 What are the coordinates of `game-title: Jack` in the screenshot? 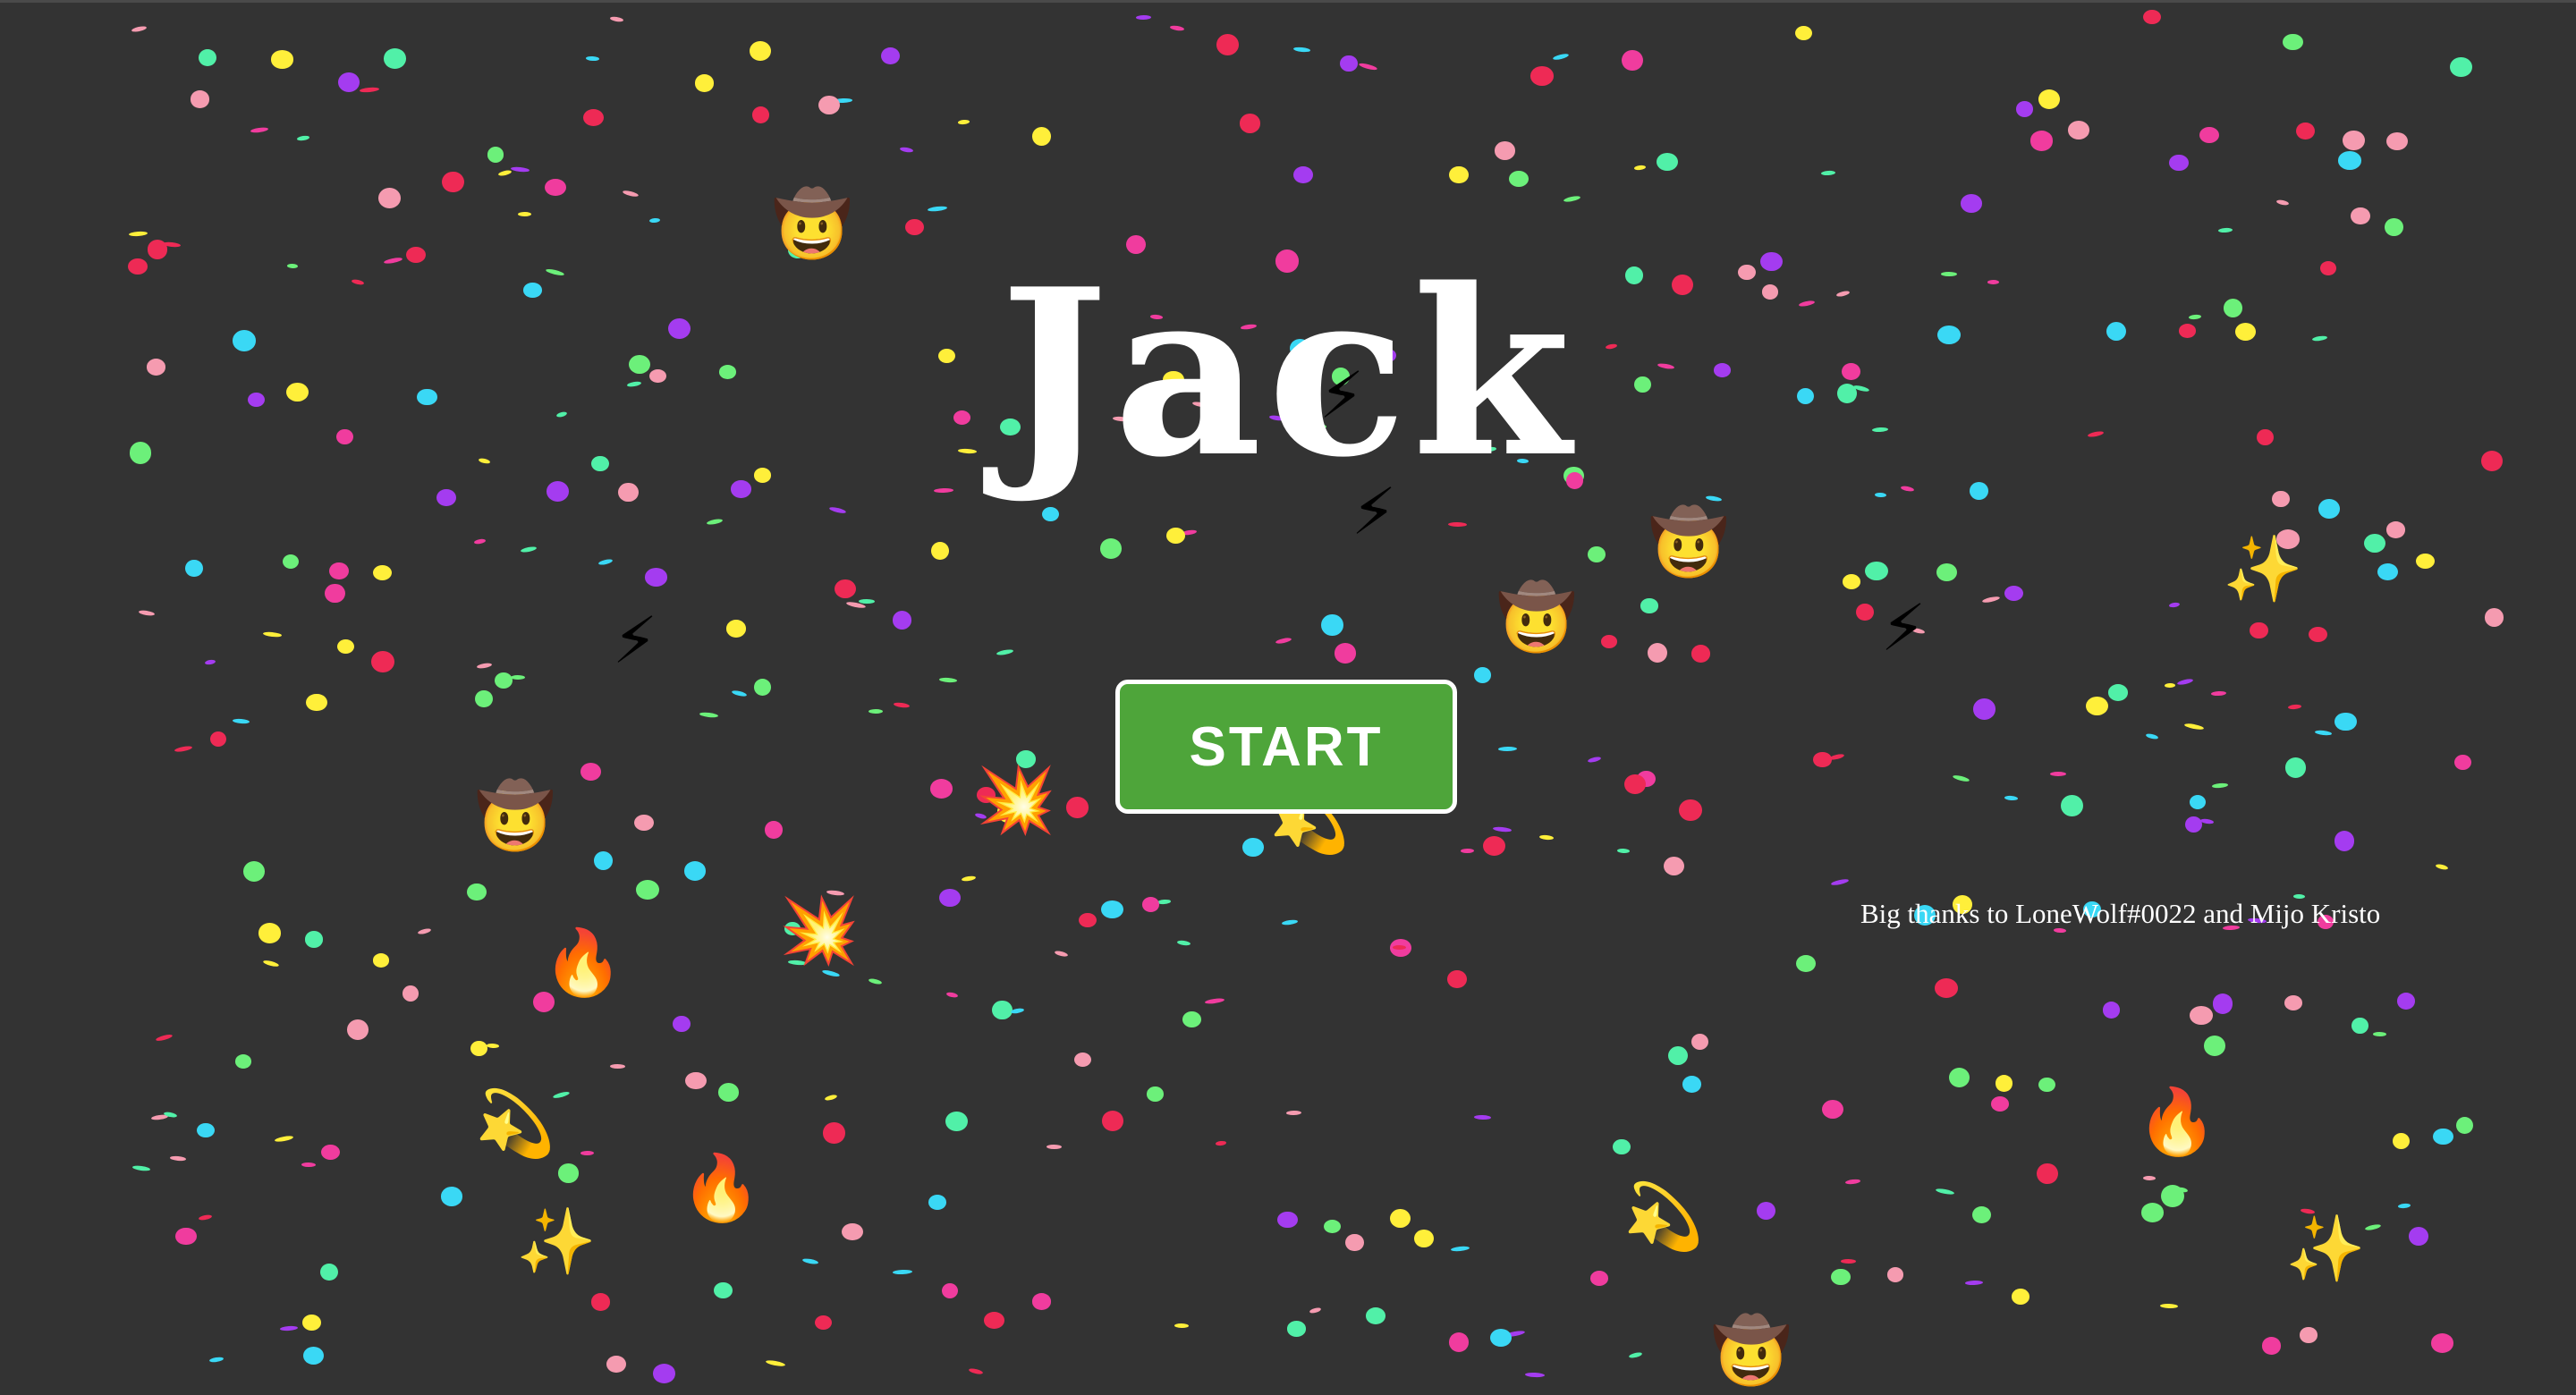 It's located at (1288, 374).